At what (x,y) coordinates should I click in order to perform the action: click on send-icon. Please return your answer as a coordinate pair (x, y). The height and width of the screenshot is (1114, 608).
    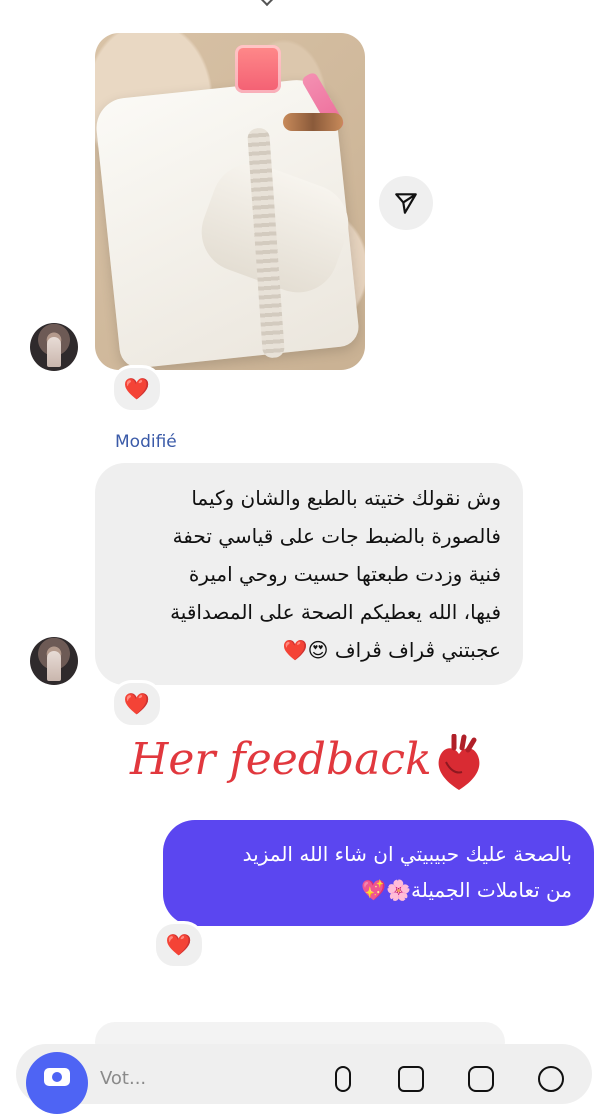
    Looking at the image, I should click on (406, 203).